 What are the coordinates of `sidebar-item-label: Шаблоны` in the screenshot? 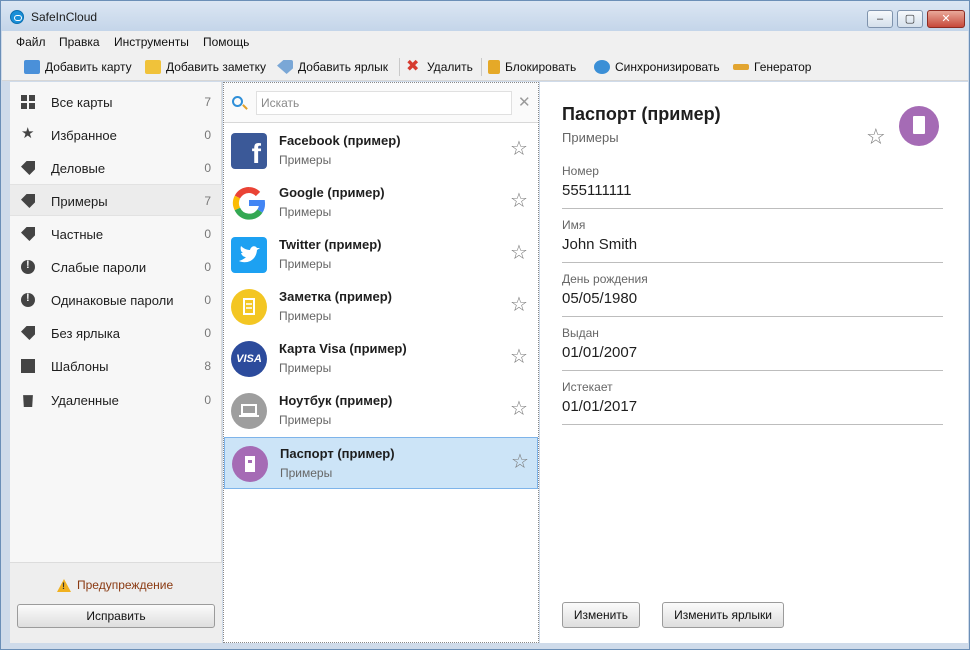 It's located at (80, 366).